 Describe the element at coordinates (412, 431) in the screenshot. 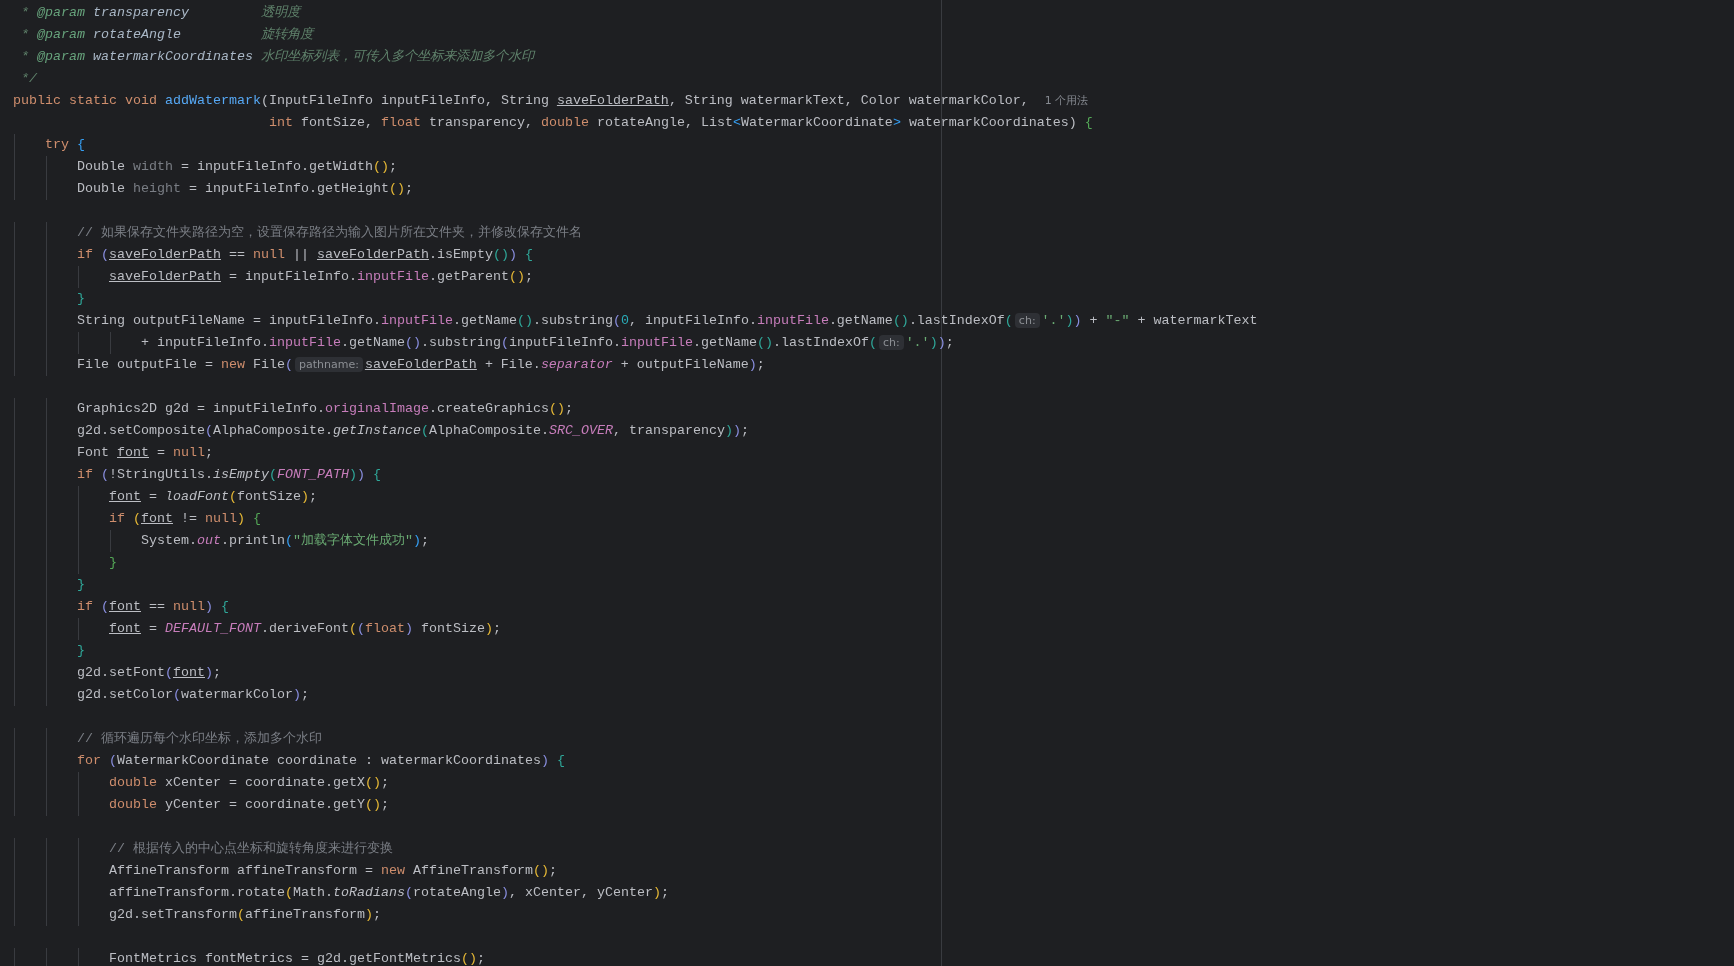

I see `code-line: g2d.setComposite(AlphaComposite.getInstance(AlphaComposite.SRC_OVER, transparency));` at that location.